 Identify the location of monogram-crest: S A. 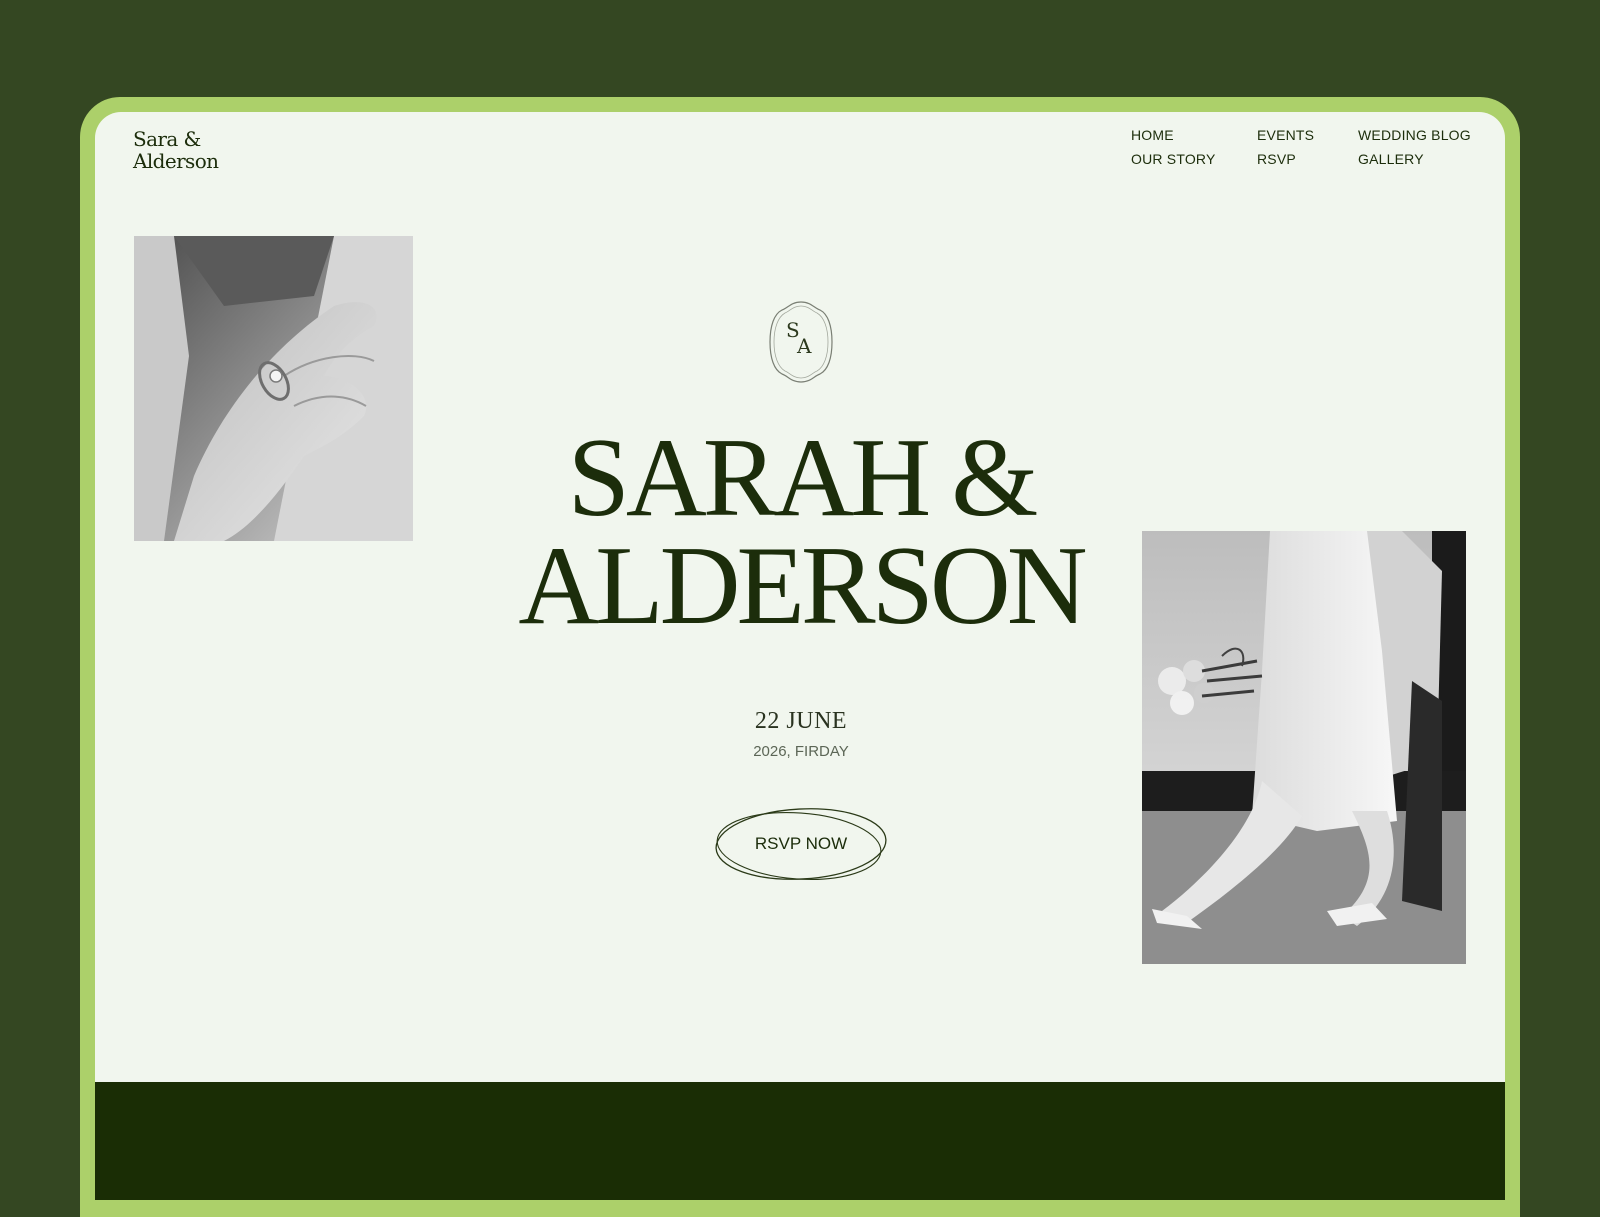
(801, 342).